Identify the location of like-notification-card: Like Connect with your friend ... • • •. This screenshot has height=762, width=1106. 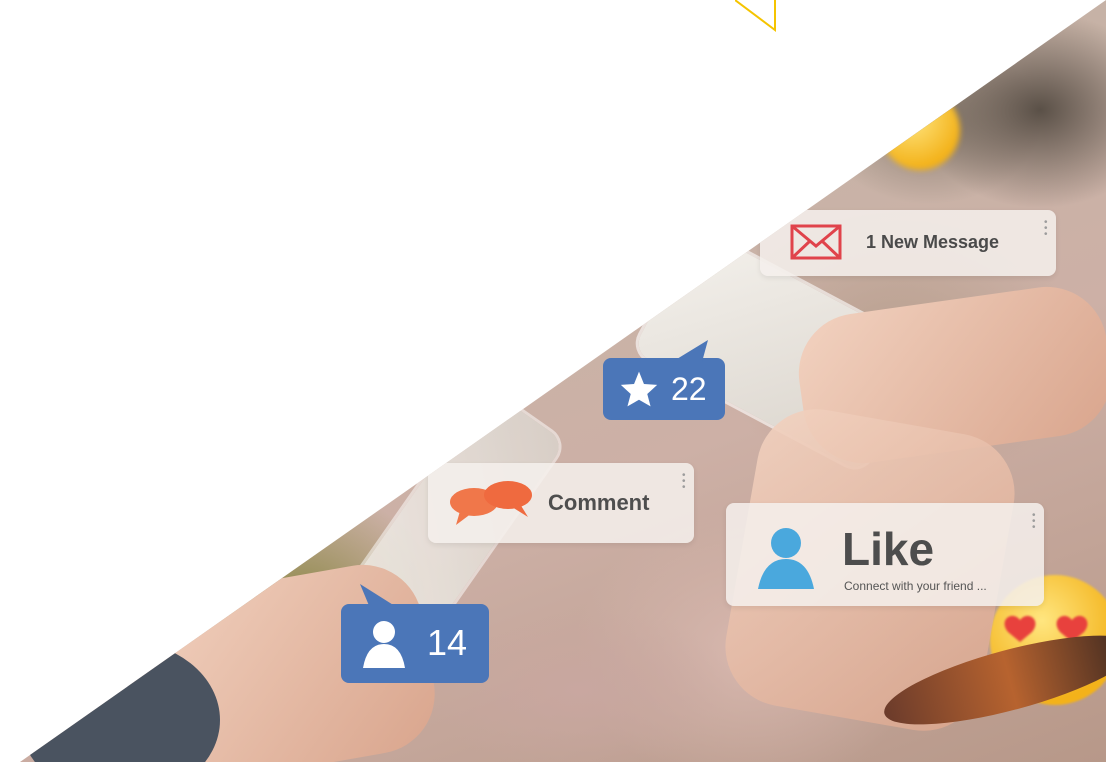
(885, 554).